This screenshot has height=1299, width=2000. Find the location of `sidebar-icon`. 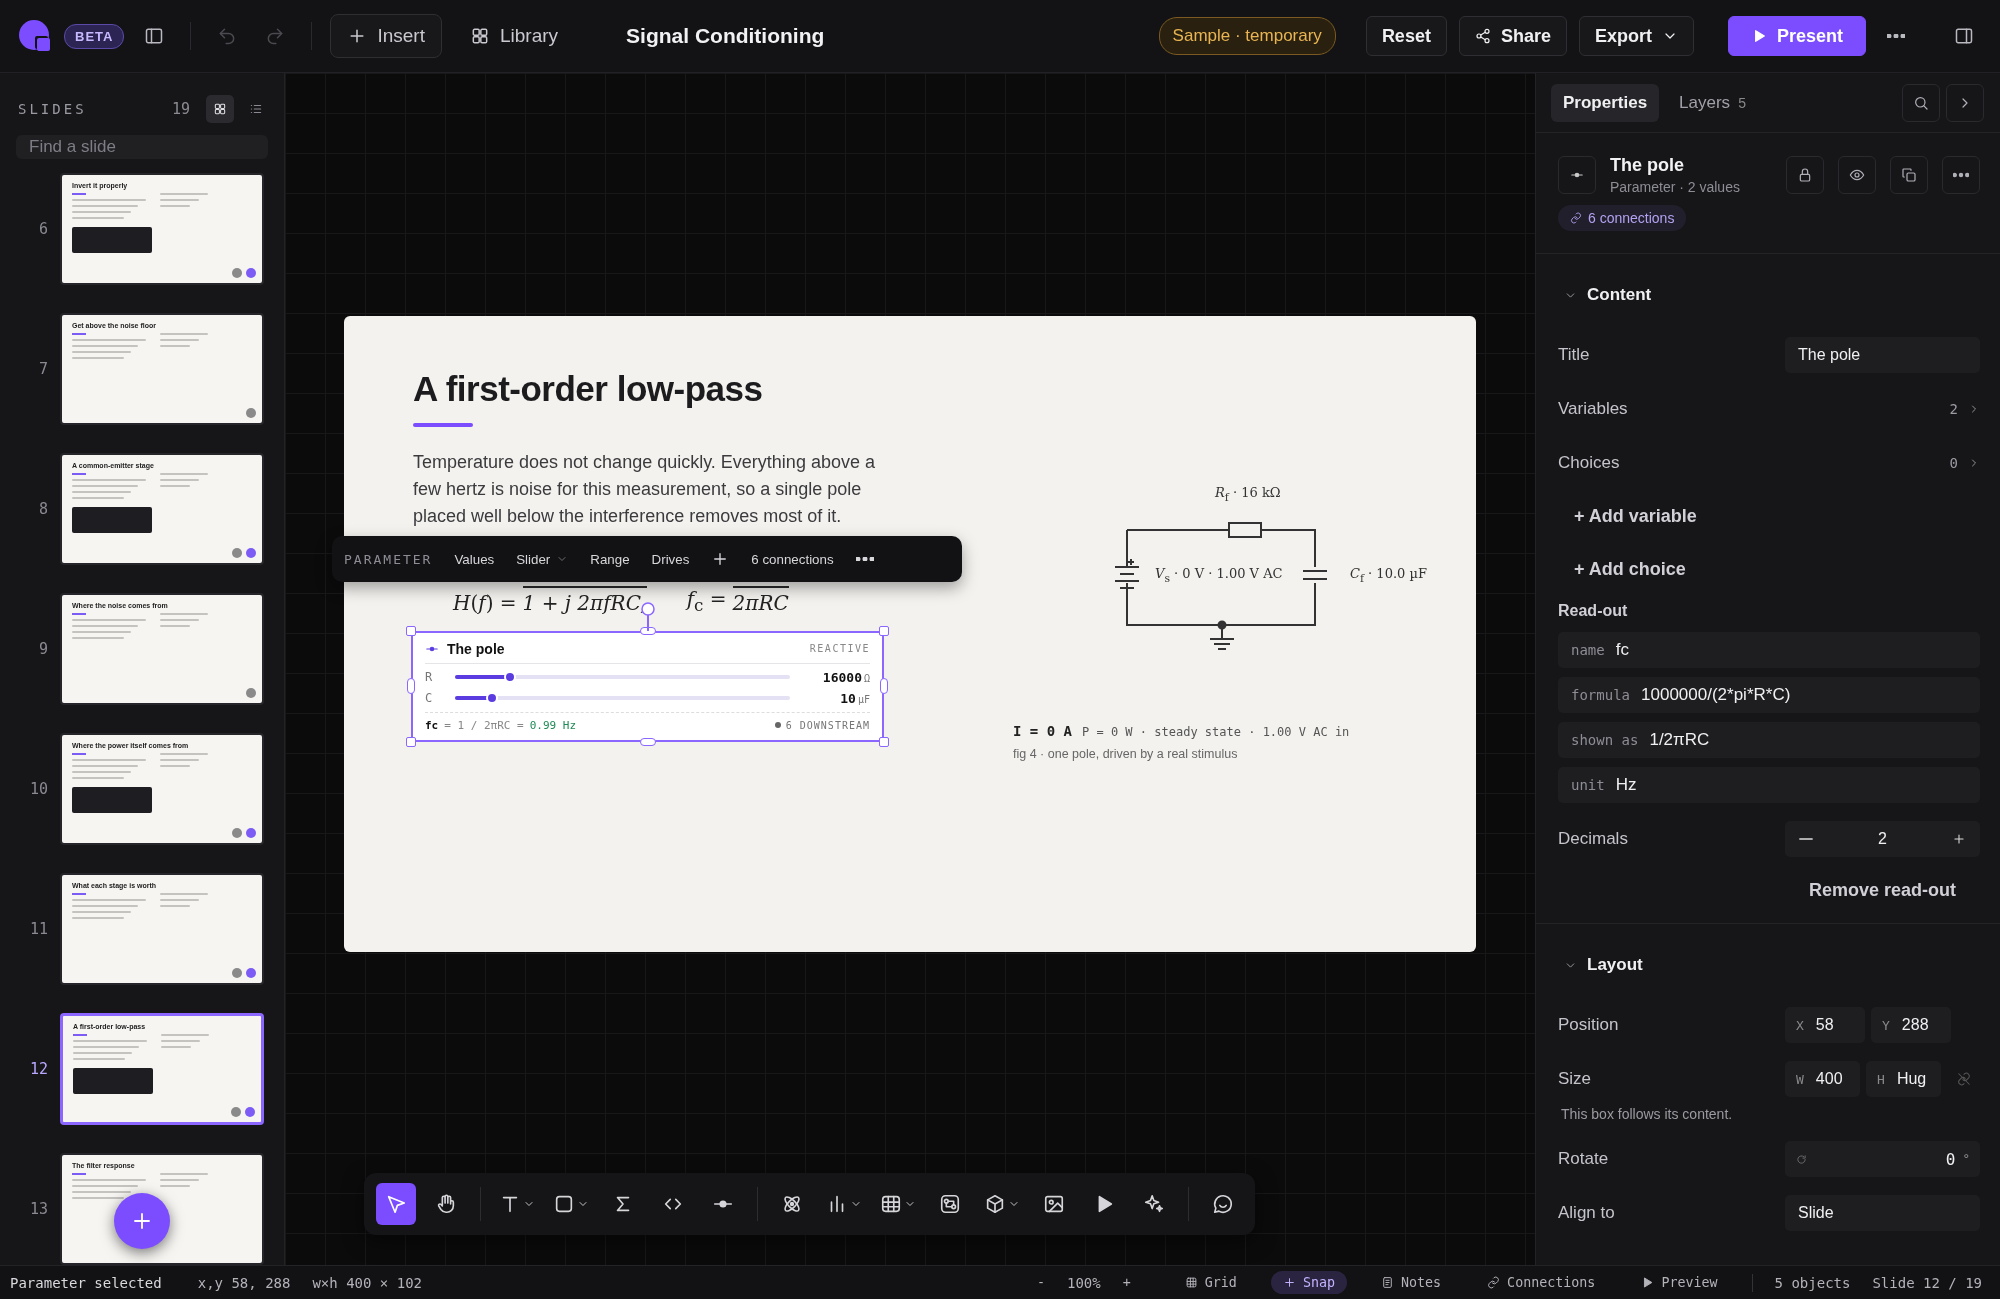

sidebar-icon is located at coordinates (154, 36).